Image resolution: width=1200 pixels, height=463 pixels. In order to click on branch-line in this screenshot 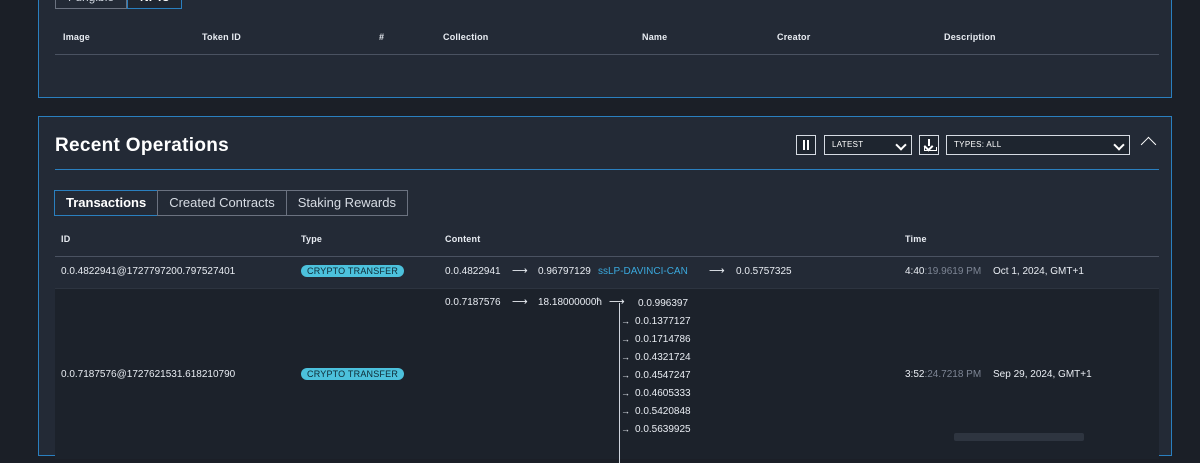, I will do `click(619, 383)`.